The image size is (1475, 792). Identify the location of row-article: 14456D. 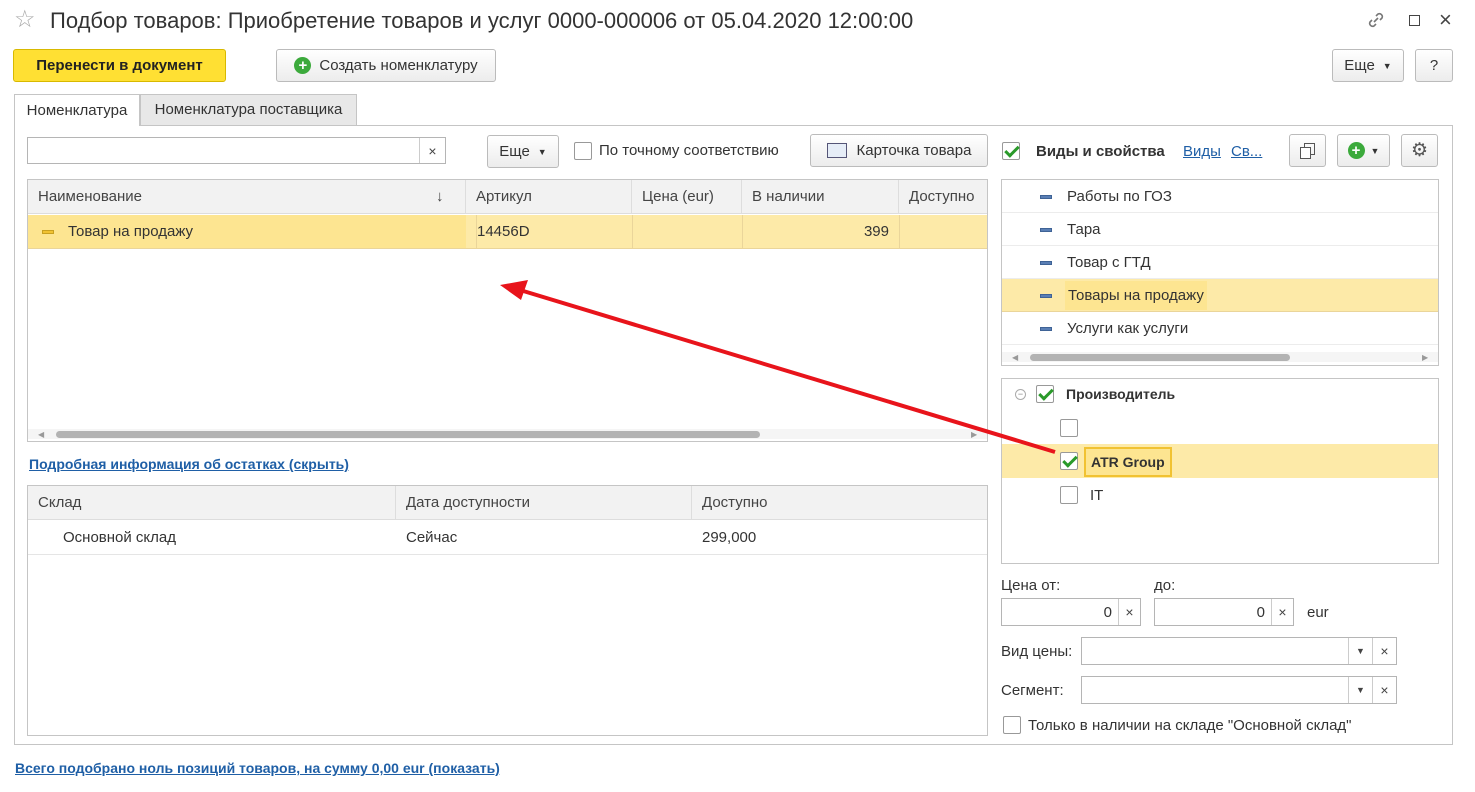
(551, 232).